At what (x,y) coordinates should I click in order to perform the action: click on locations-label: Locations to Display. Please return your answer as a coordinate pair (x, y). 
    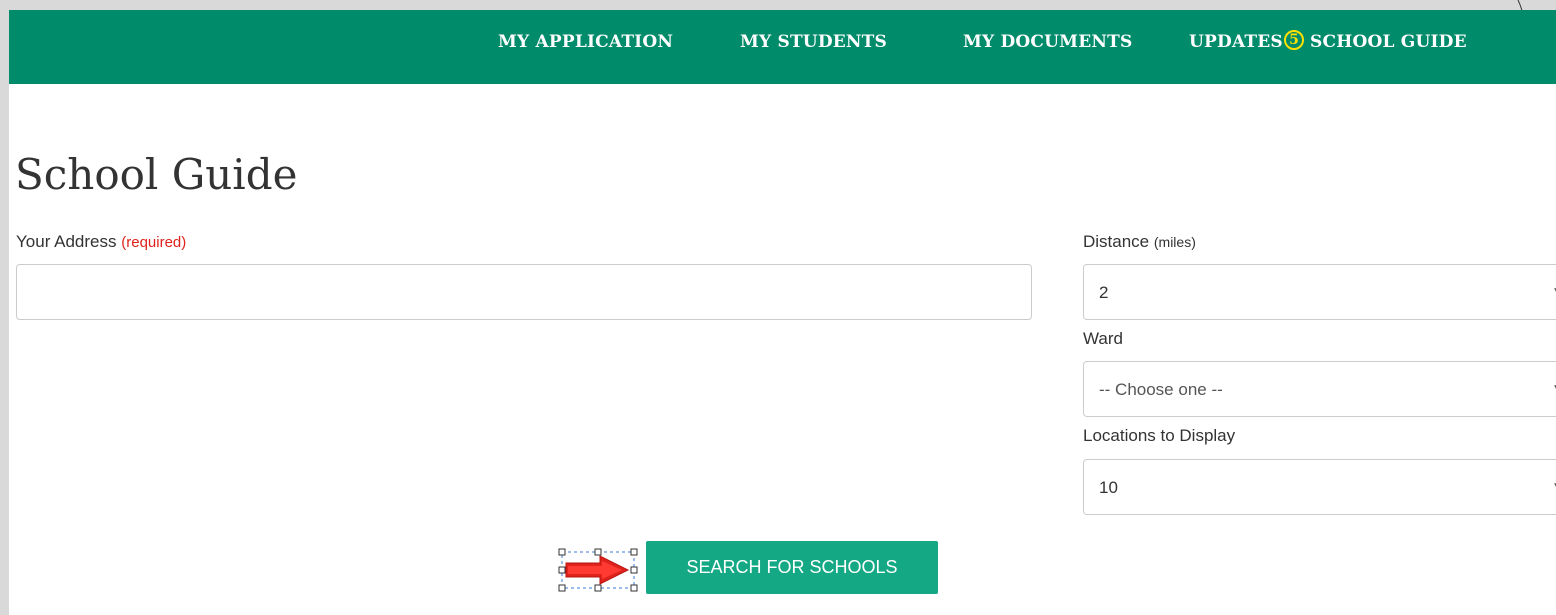
    Looking at the image, I should click on (1159, 435).